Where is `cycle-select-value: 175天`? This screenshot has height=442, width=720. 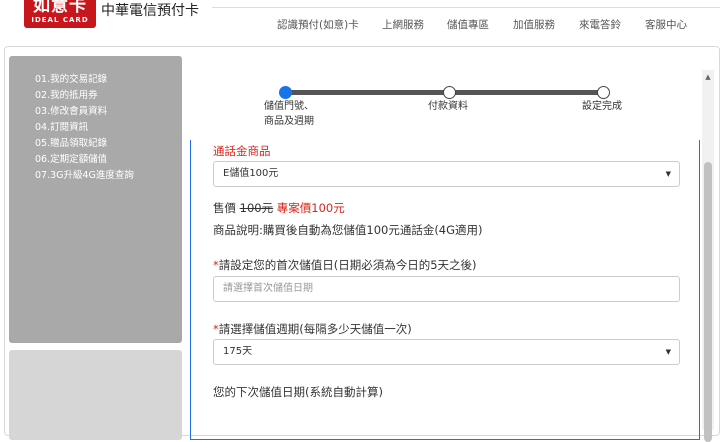
cycle-select-value: 175天 is located at coordinates (238, 351).